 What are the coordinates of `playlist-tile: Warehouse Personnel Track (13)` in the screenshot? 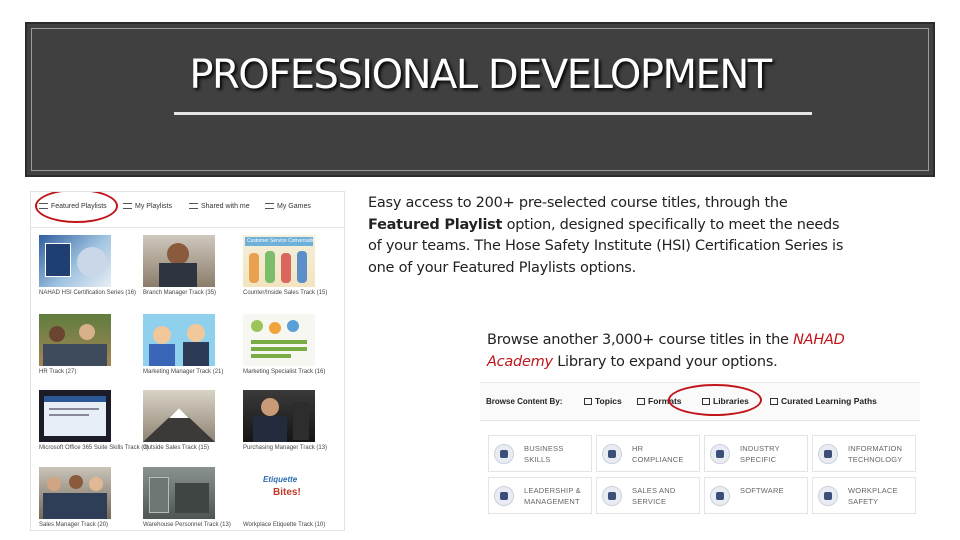 It's located at (187, 498).